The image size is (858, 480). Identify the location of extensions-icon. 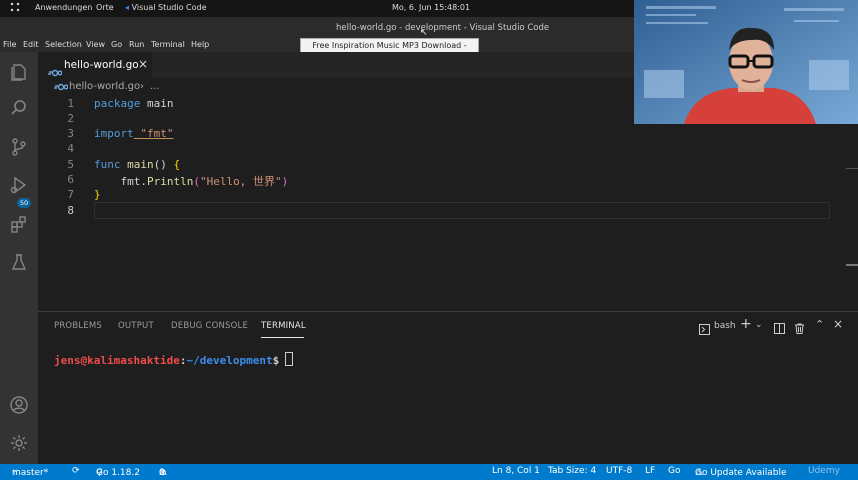
(19, 224).